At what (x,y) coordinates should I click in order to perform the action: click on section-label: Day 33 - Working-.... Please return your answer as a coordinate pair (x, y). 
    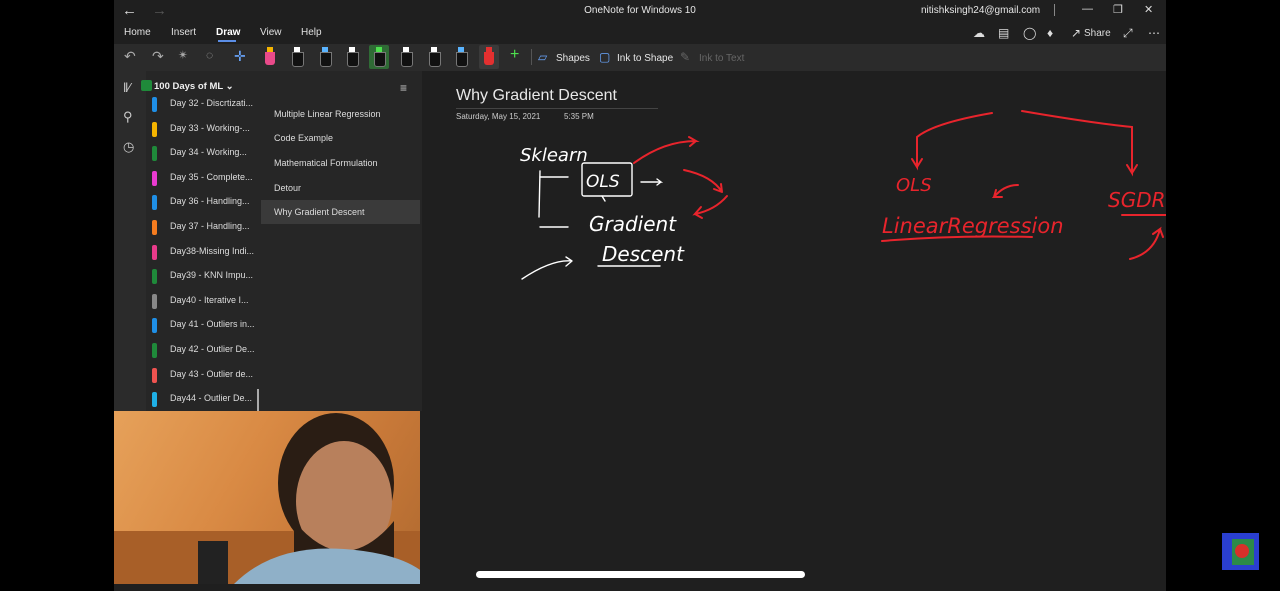
    Looking at the image, I should click on (210, 127).